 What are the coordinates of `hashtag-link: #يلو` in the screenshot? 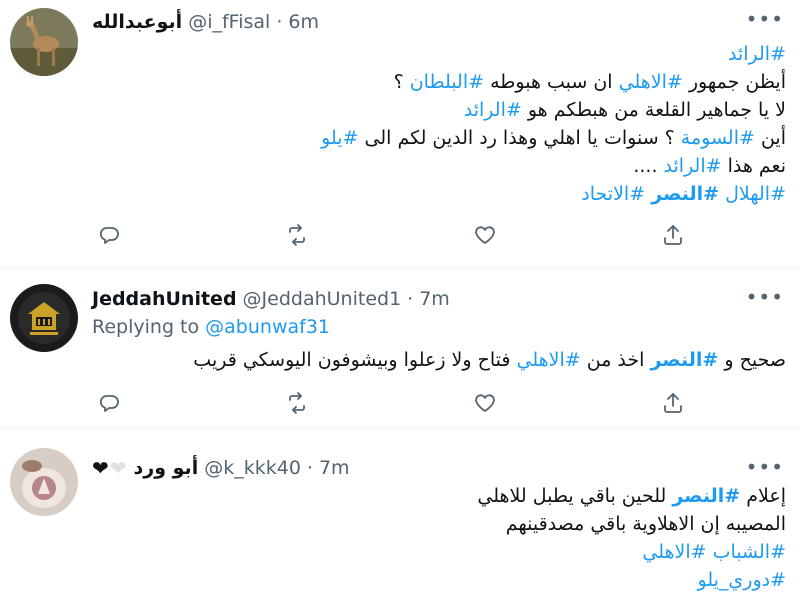 It's located at (339, 138).